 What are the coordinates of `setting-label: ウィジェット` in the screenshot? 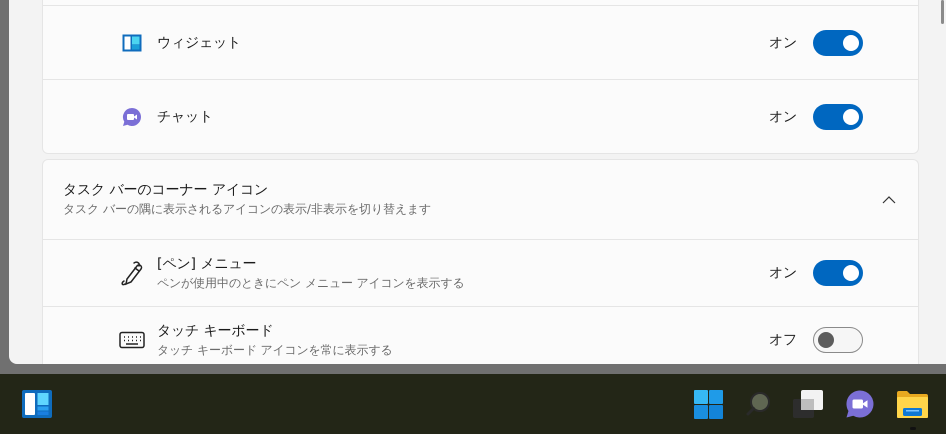 It's located at (199, 43).